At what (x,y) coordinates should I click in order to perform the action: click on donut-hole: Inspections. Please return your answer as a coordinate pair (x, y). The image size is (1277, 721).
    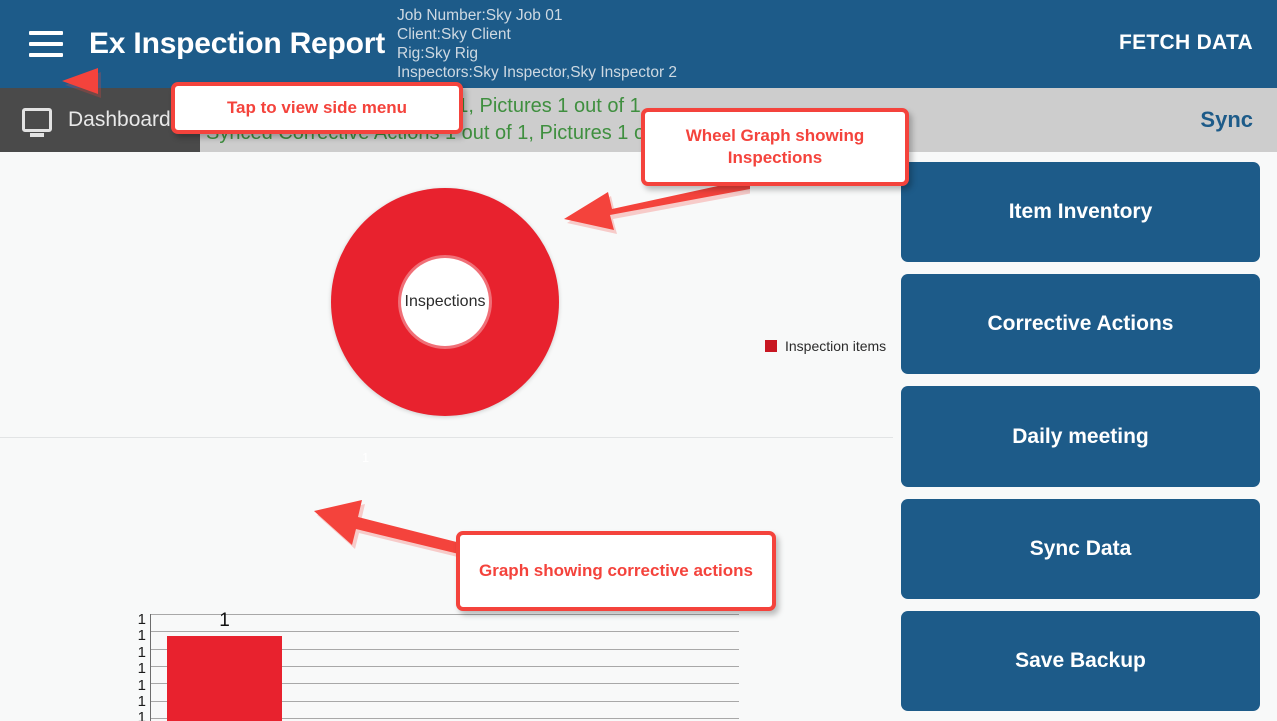
    Looking at the image, I should click on (445, 302).